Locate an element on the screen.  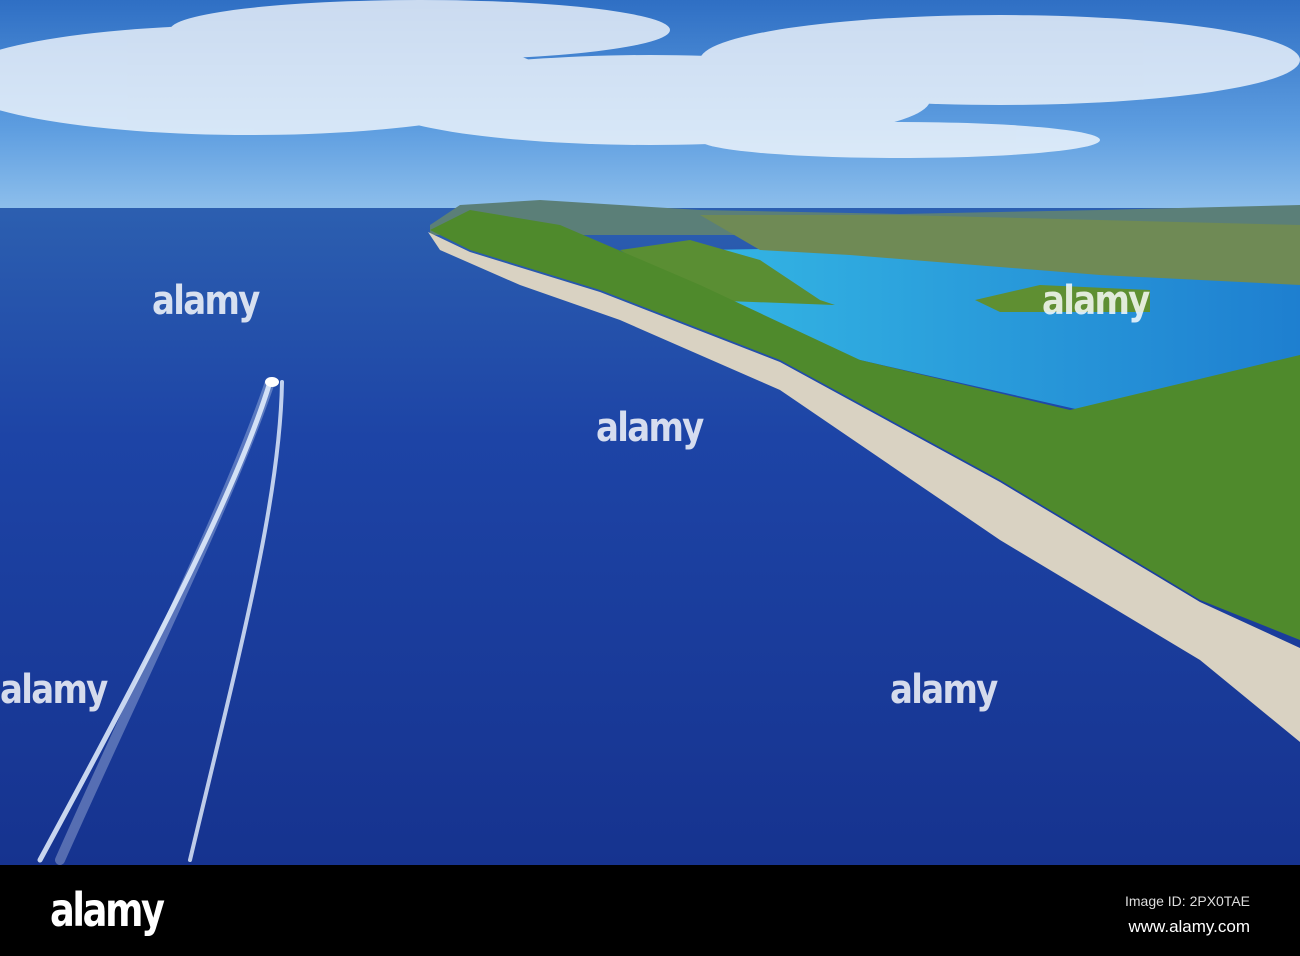
image-id: Image ID: 2PX0TAE is located at coordinates (1187, 901).